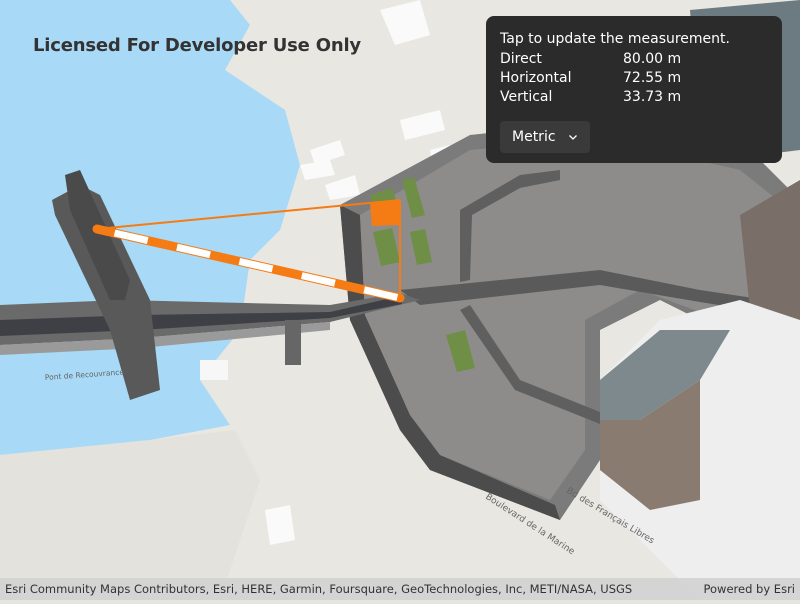 This screenshot has height=604, width=800. What do you see at coordinates (615, 39) in the screenshot?
I see `measurement-hint: Tap to update the measurement.` at bounding box center [615, 39].